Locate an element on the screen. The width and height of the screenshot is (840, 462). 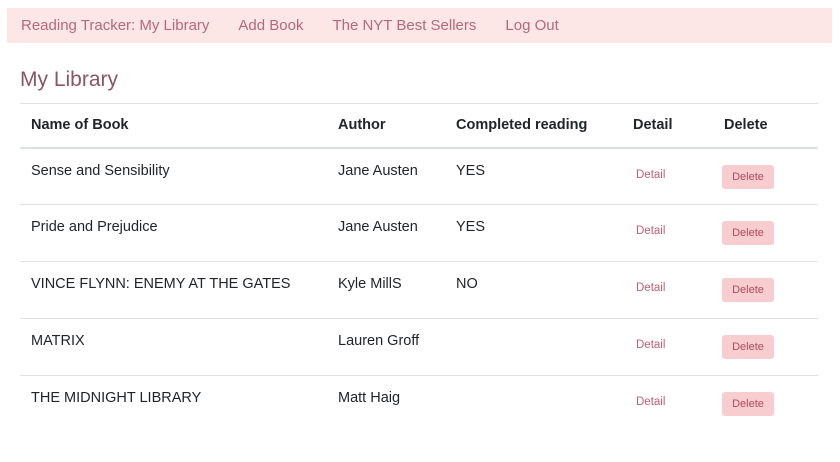
column-header-completed: Completed reading is located at coordinates (533, 126).